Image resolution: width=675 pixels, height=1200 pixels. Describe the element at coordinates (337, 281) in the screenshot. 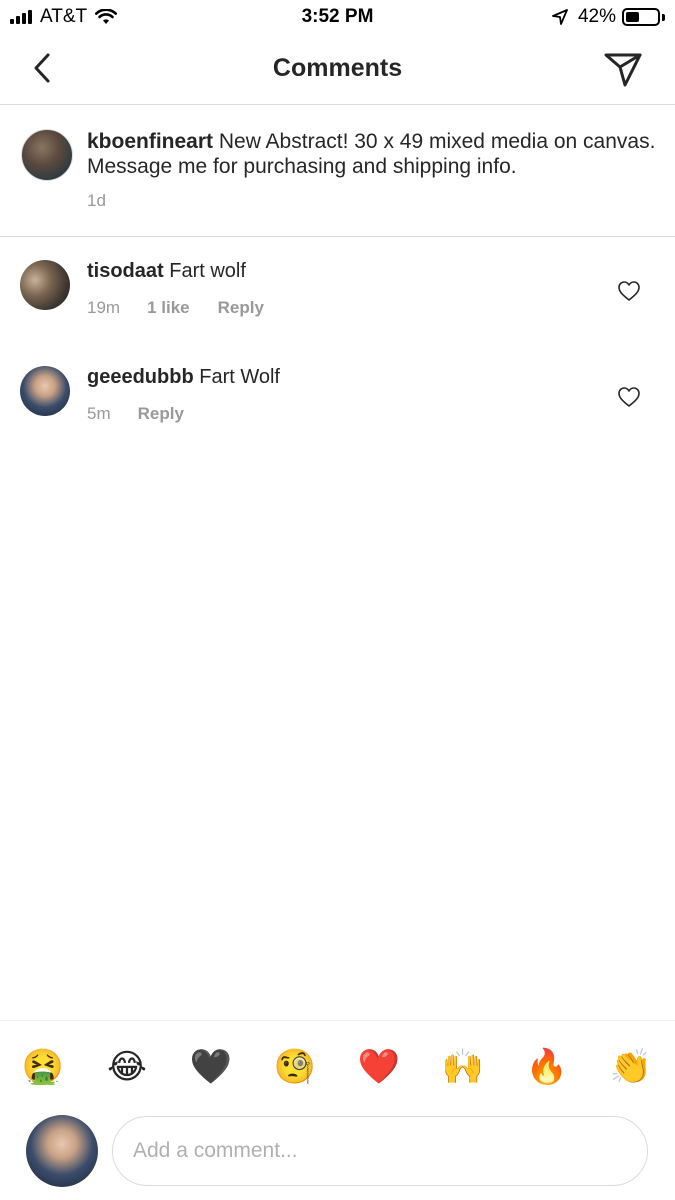

I see `comment-item: tisodaat Fart wolf 19m 1 like Reply` at that location.